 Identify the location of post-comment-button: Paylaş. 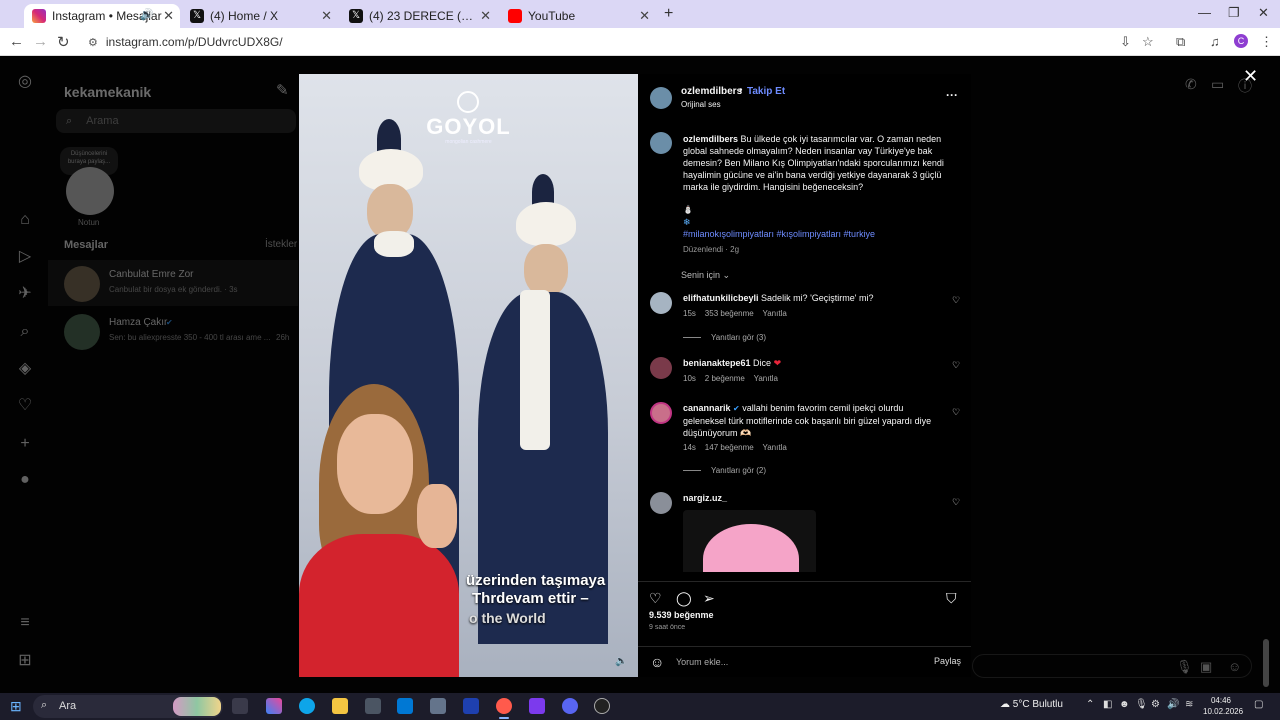
(947, 661).